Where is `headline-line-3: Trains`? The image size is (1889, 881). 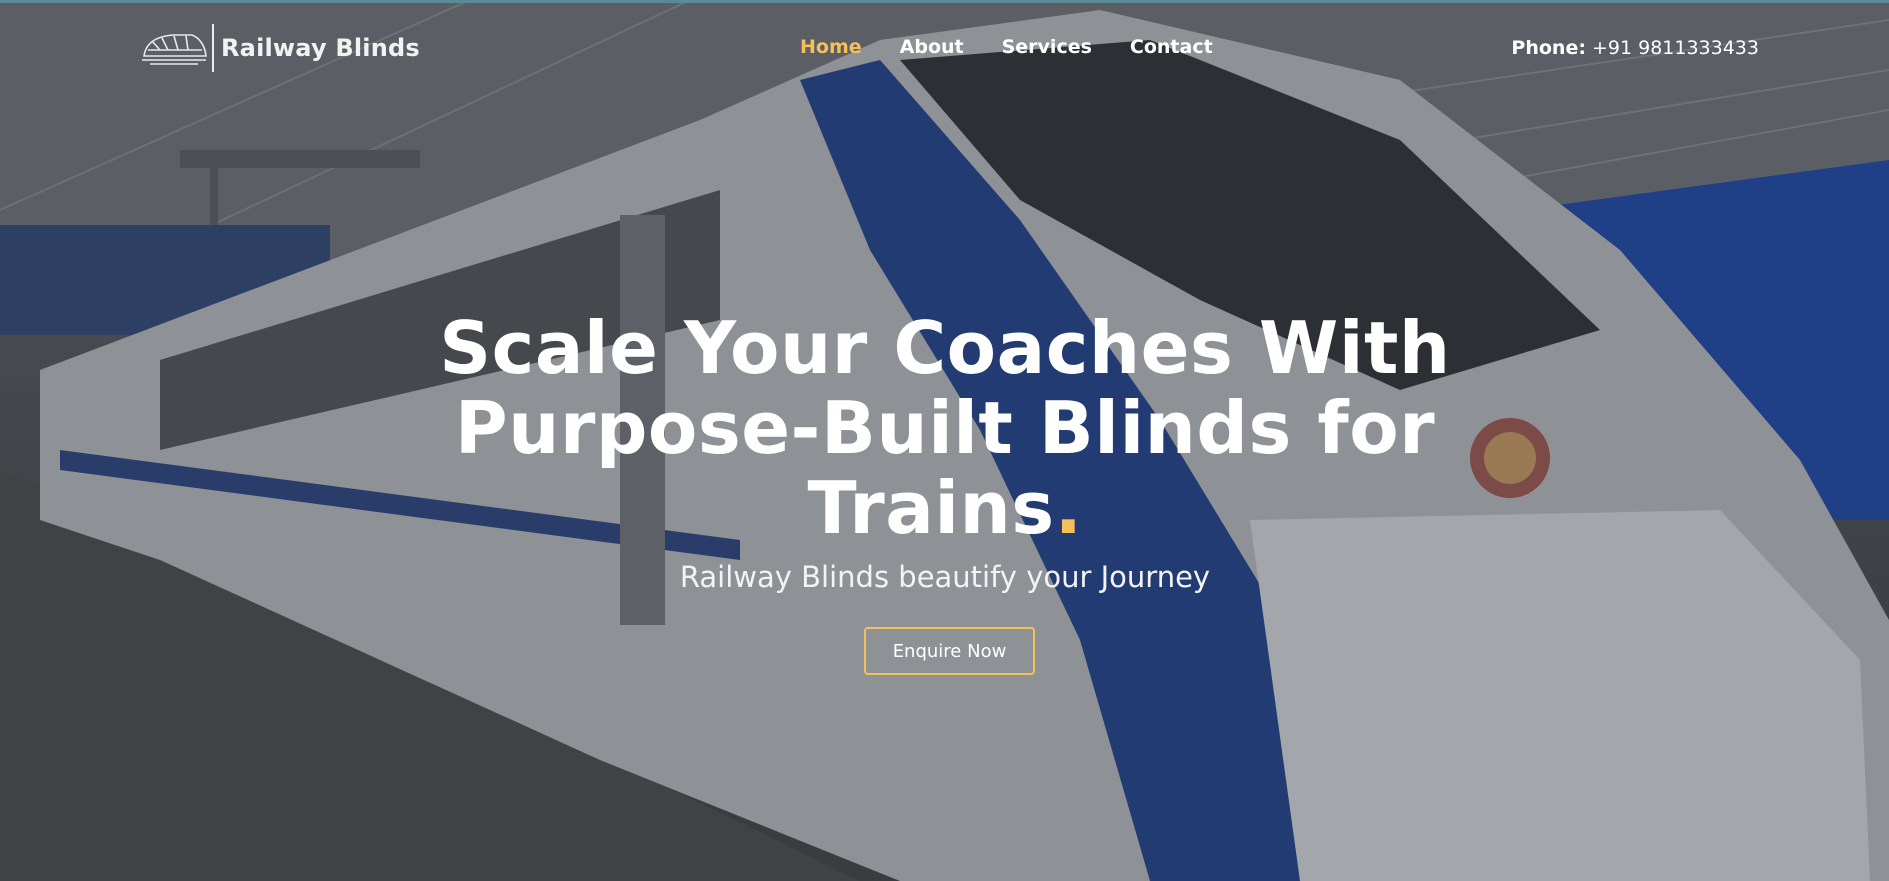
headline-line-3: Trains is located at coordinates (931, 508).